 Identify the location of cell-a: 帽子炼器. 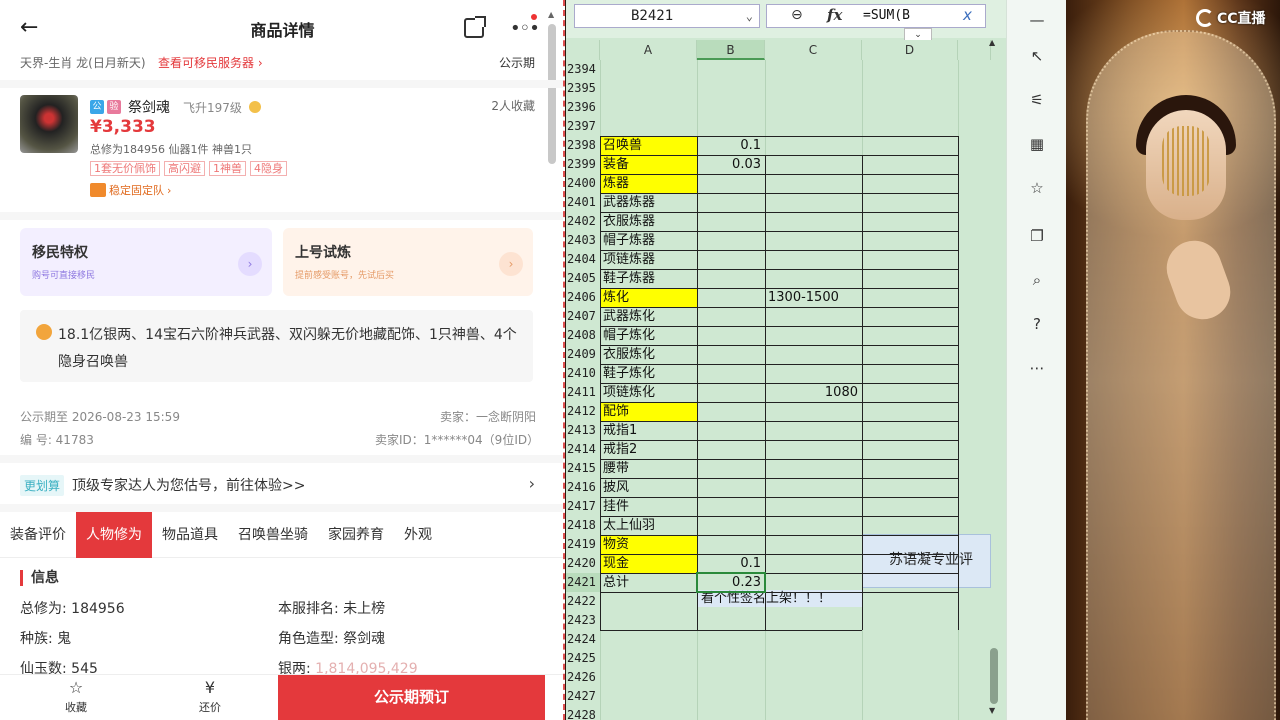
(649, 240).